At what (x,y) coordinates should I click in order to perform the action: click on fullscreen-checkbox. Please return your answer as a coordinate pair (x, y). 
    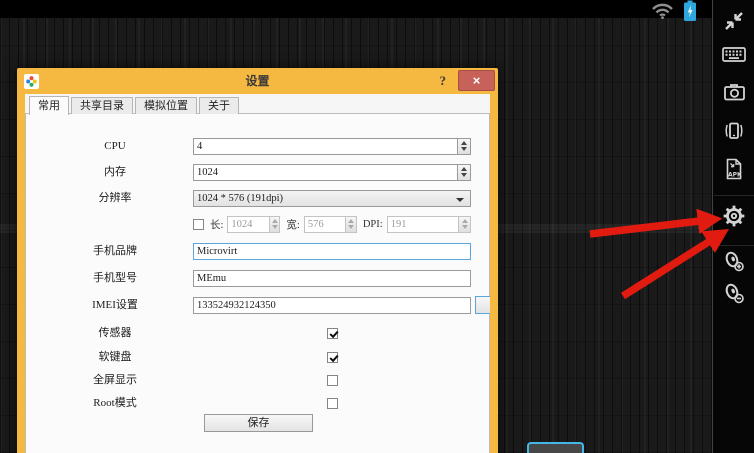
    Looking at the image, I should click on (332, 380).